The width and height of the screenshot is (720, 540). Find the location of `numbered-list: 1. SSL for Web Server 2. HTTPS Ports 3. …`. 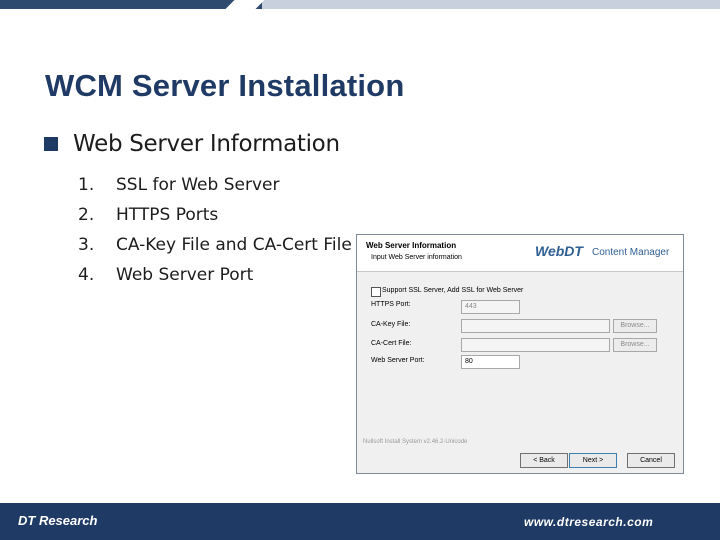

numbered-list: 1. SSL for Web Server 2. HTTPS Ports 3. … is located at coordinates (215, 230).